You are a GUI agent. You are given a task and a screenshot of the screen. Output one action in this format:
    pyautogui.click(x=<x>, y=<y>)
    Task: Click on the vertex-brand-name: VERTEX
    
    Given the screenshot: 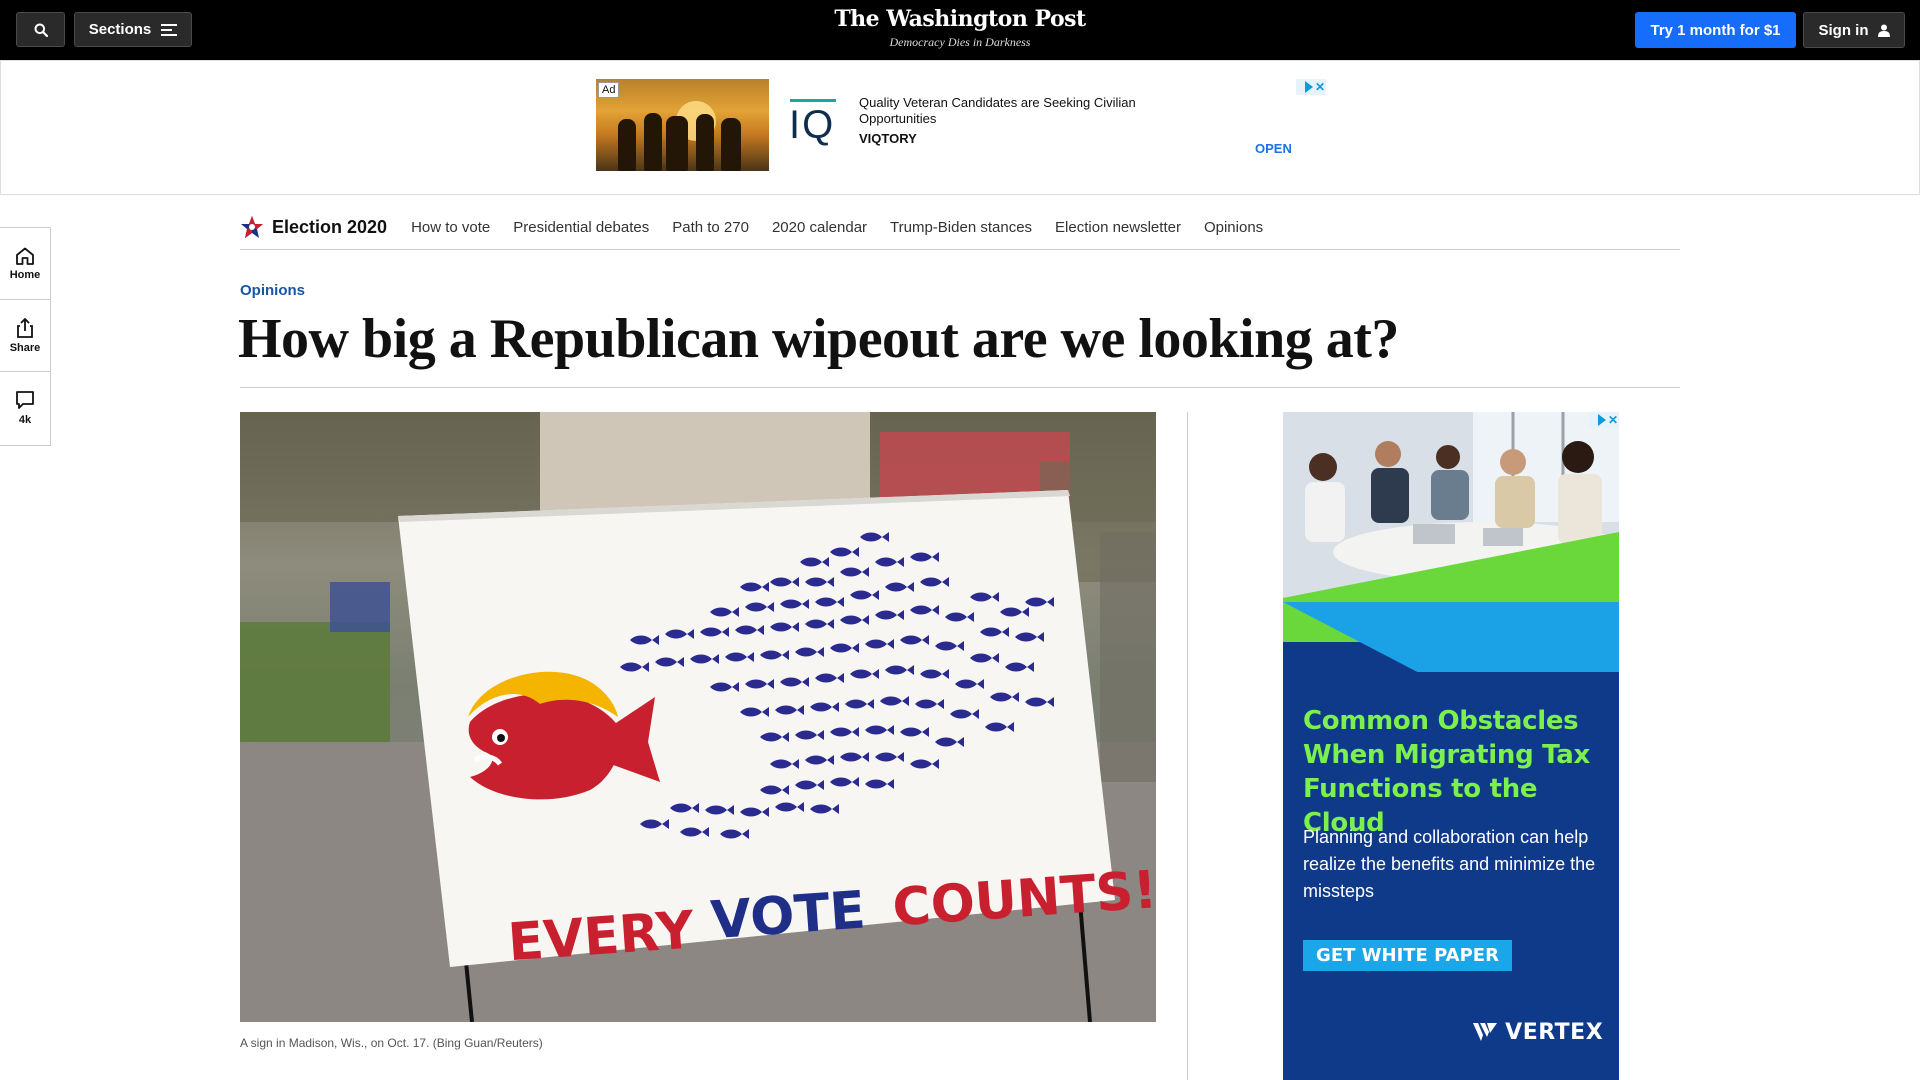 What is the action you would take?
    pyautogui.click(x=1554, y=1032)
    